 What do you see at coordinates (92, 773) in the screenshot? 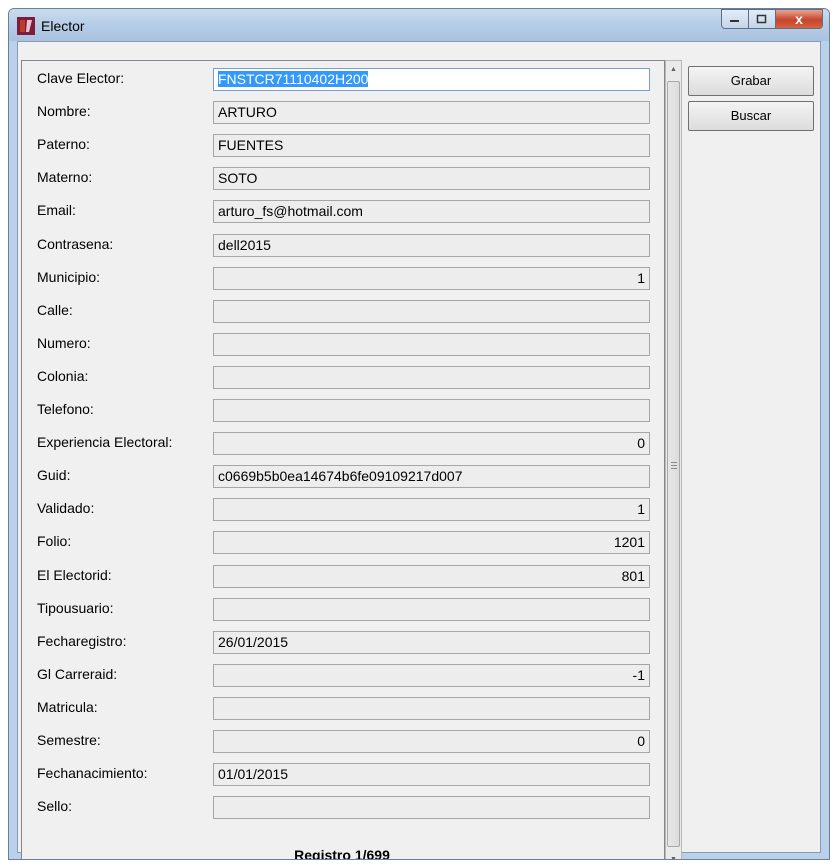
I see `field-label: Fechanacimiento:` at bounding box center [92, 773].